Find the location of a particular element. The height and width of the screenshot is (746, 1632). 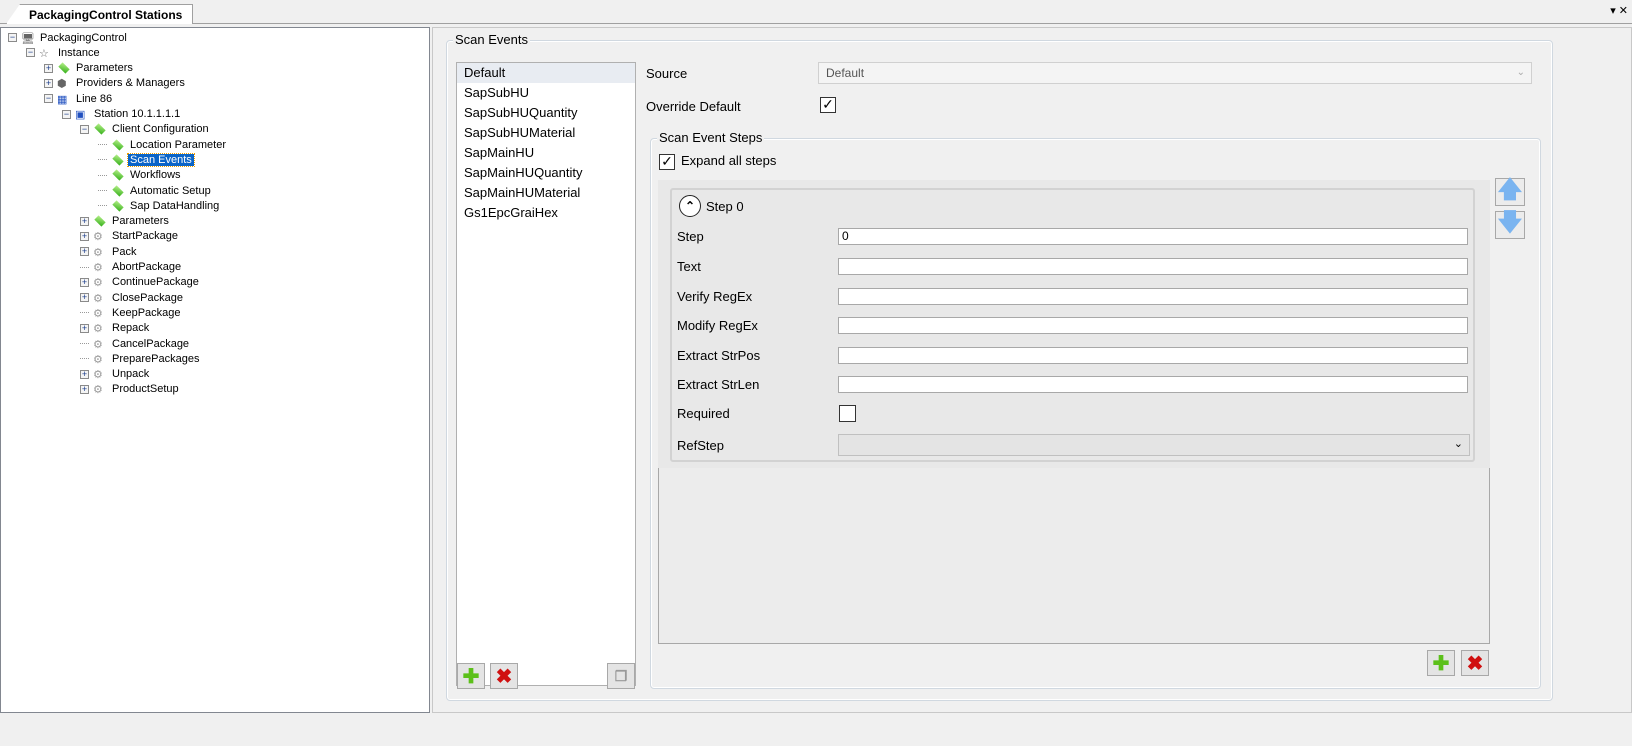

expand-all-steps-checkbox: ✓ is located at coordinates (667, 162).